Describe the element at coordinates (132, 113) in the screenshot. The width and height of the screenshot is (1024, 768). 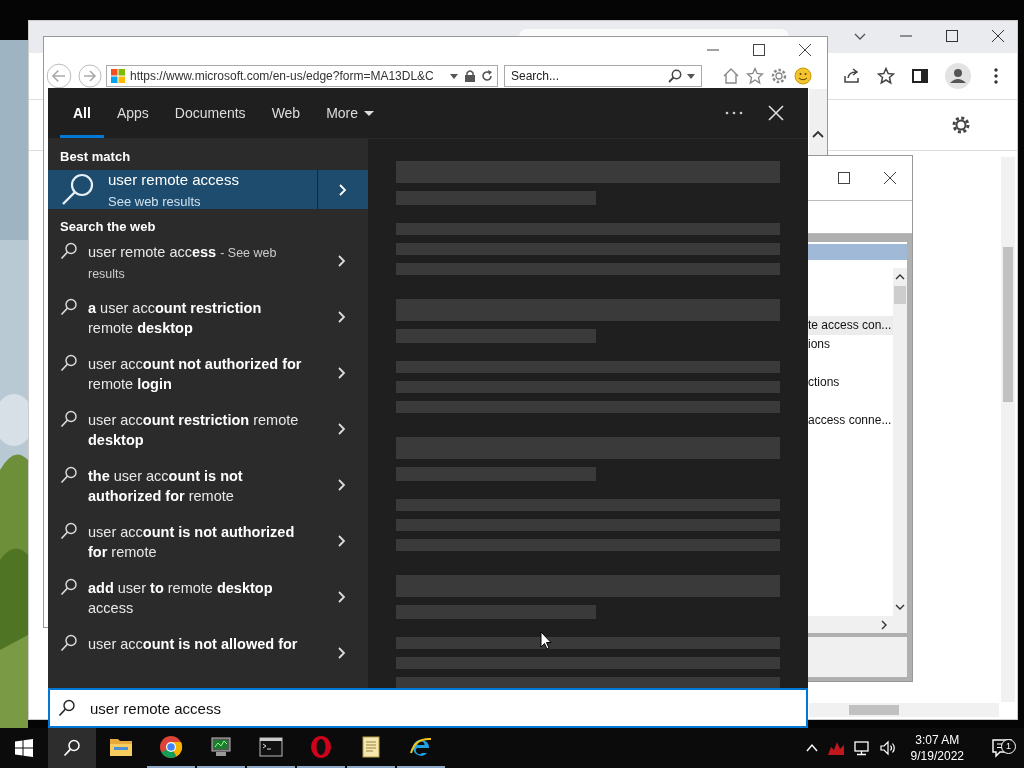
I see `tab: Apps` at that location.